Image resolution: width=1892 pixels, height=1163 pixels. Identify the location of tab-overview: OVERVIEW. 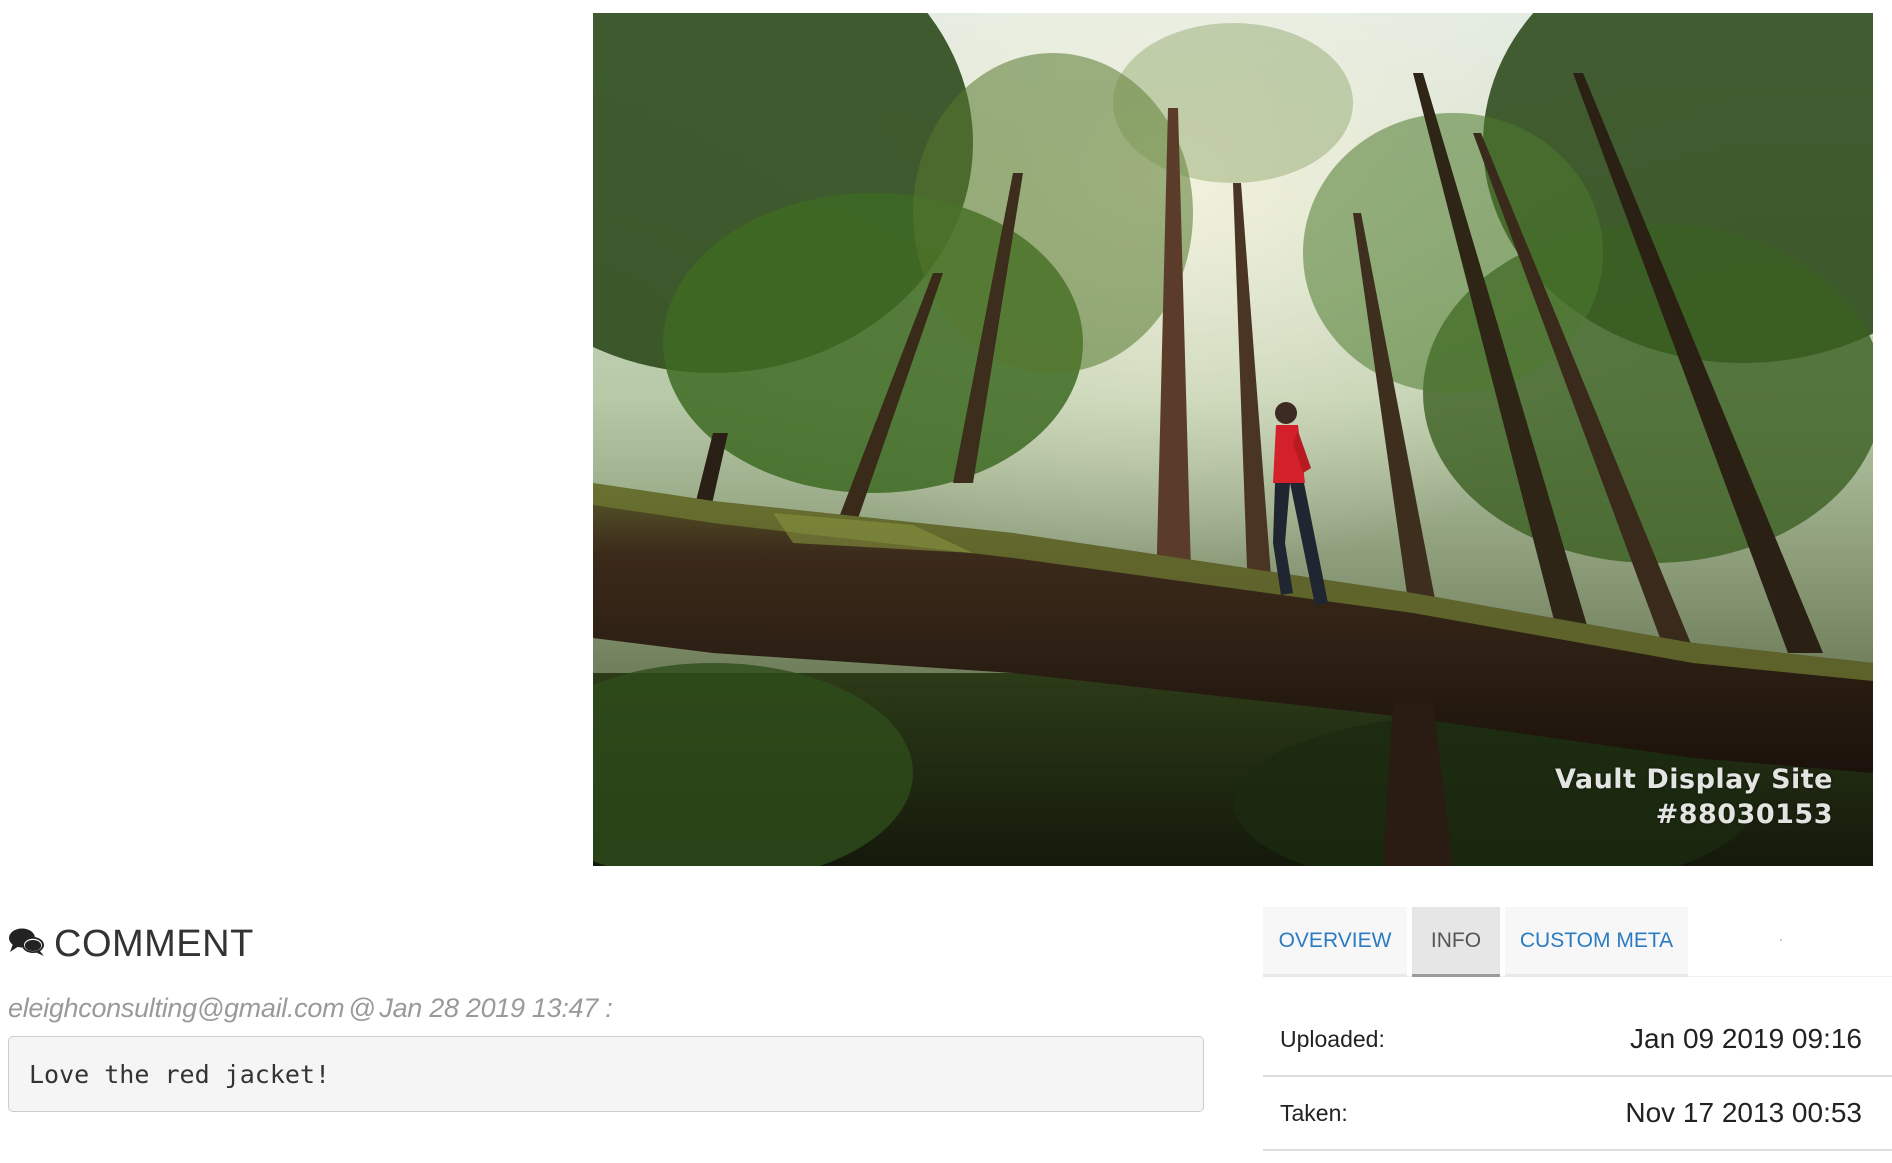
(1335, 942).